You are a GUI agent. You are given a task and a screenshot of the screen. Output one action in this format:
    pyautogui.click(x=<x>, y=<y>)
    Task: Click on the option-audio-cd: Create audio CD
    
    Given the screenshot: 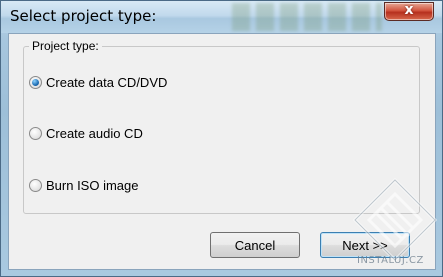 What is the action you would take?
    pyautogui.click(x=86, y=133)
    